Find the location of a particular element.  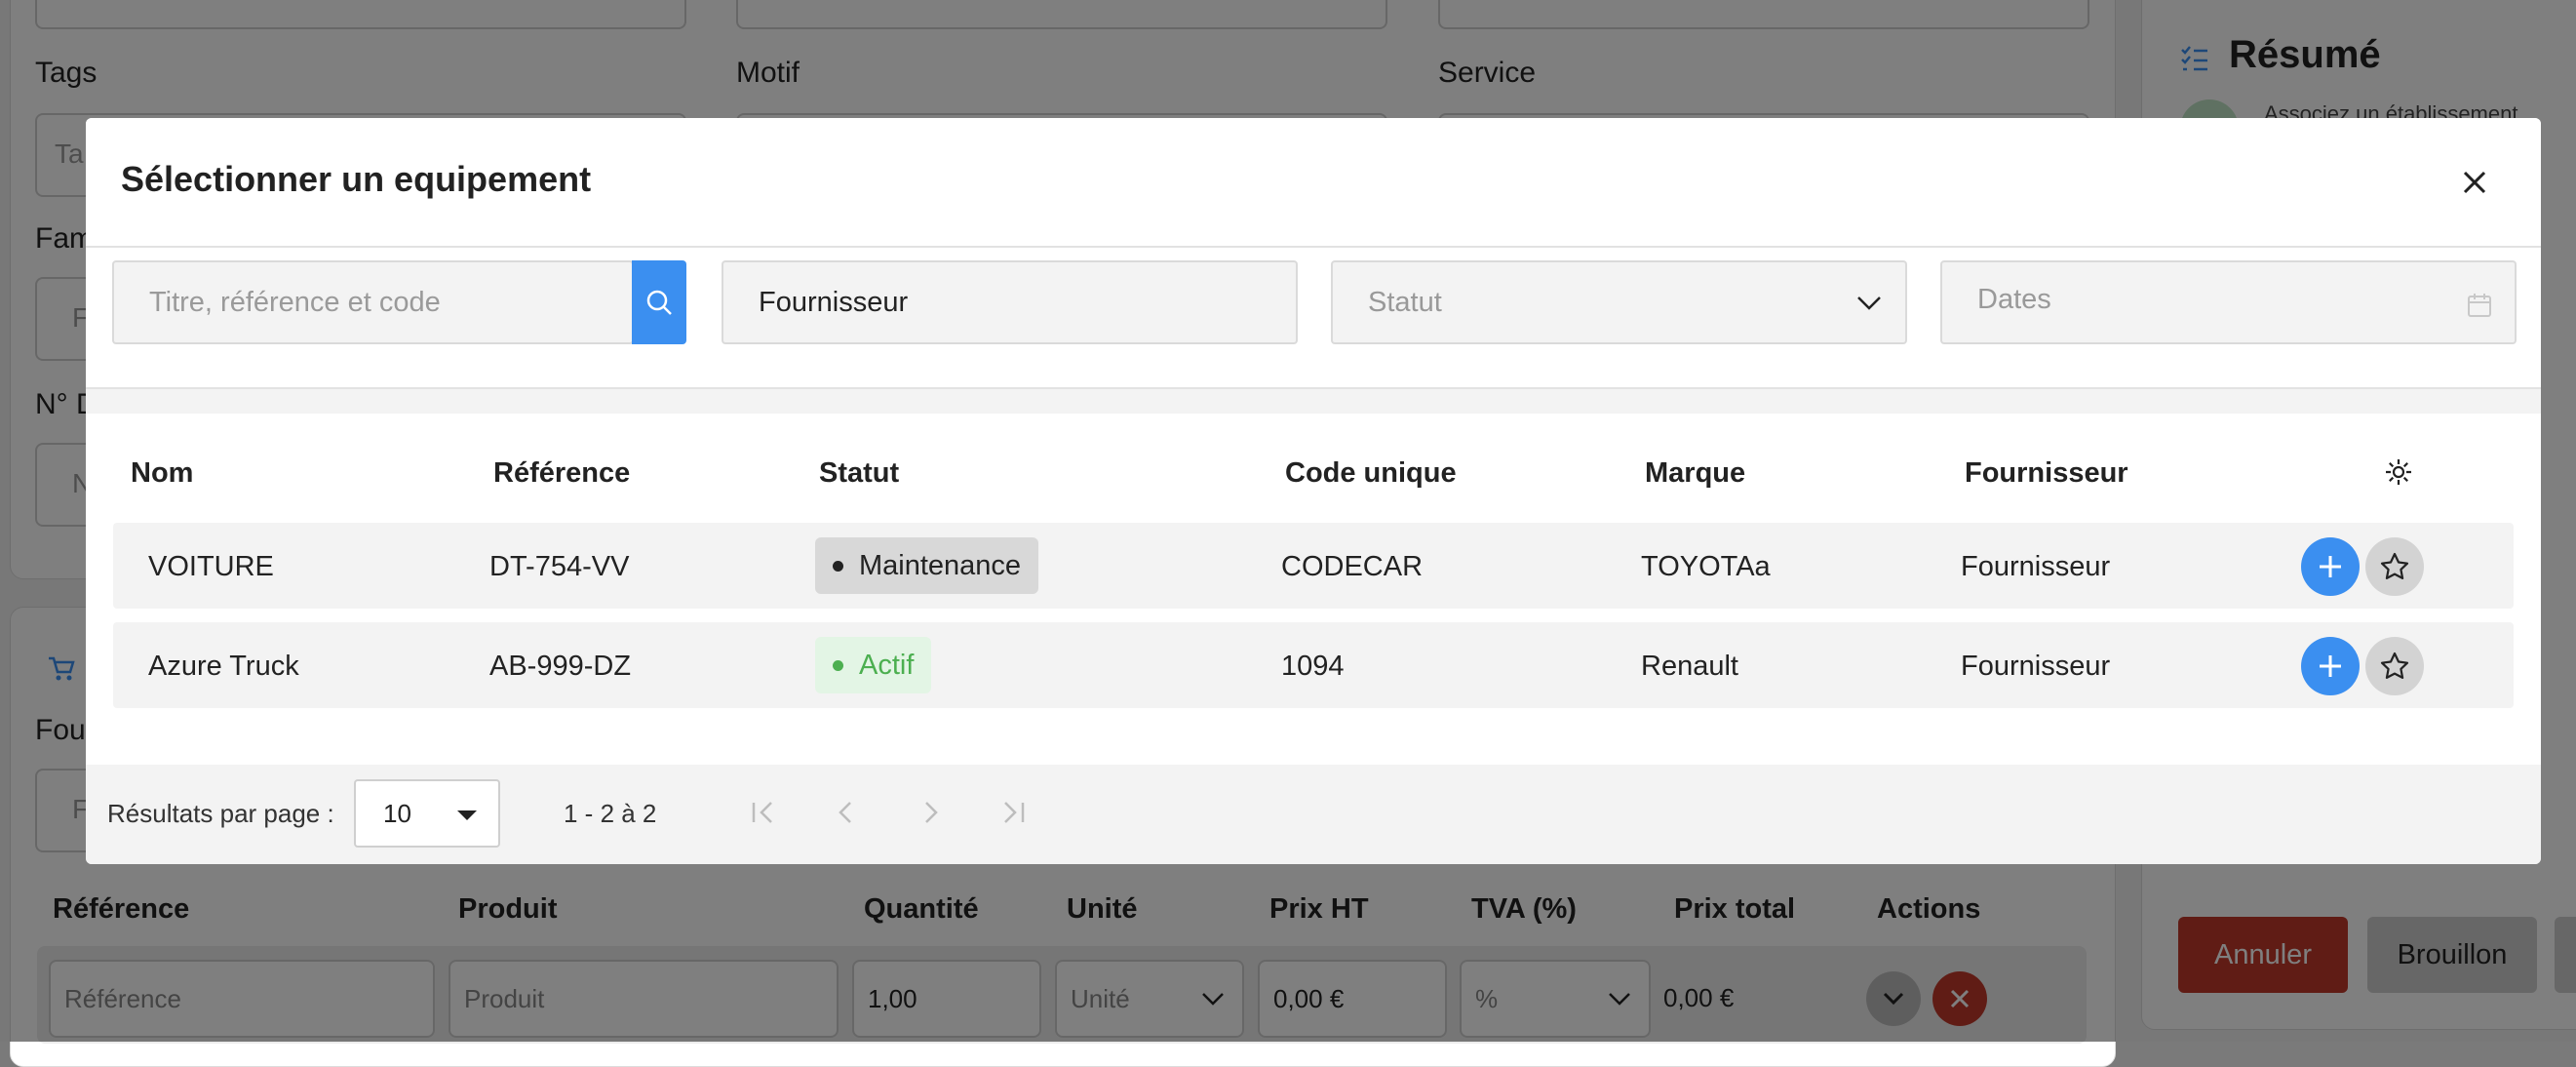

dates-filter-placeholder: Dates is located at coordinates (2014, 299).